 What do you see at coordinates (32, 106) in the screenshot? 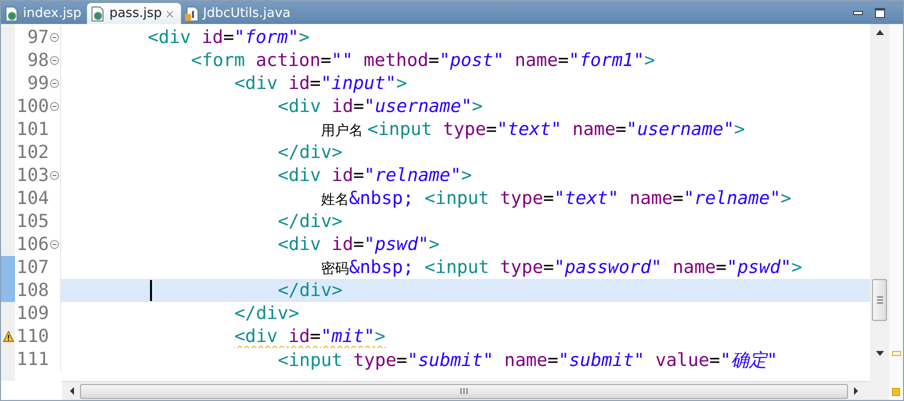
I see `line-number: 100` at bounding box center [32, 106].